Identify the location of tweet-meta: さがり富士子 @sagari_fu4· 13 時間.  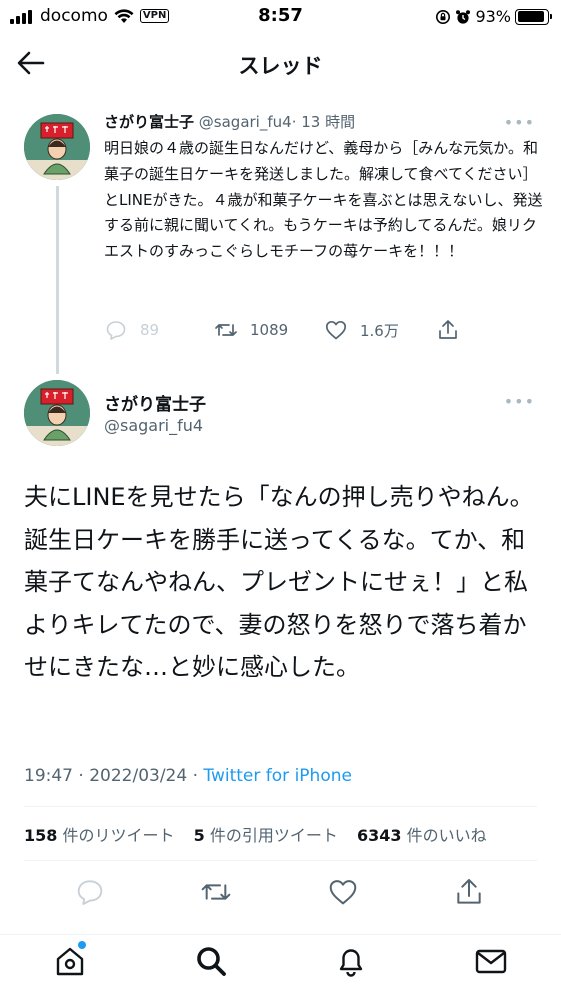
(229, 121).